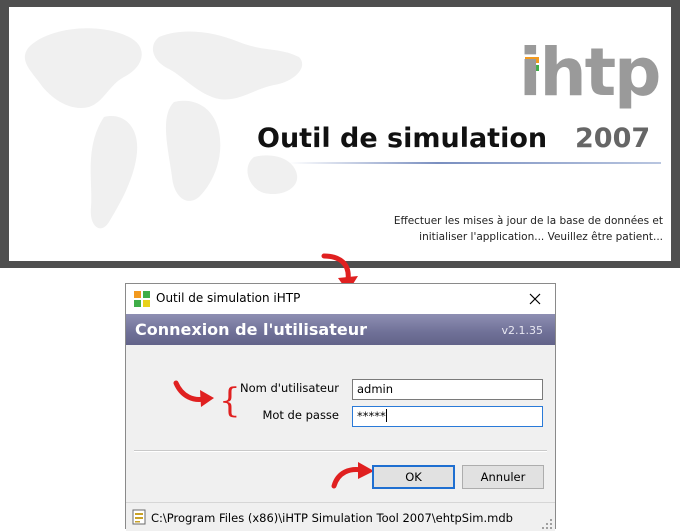  Describe the element at coordinates (230, 401) in the screenshot. I see `red-brace-icon: {` at that location.